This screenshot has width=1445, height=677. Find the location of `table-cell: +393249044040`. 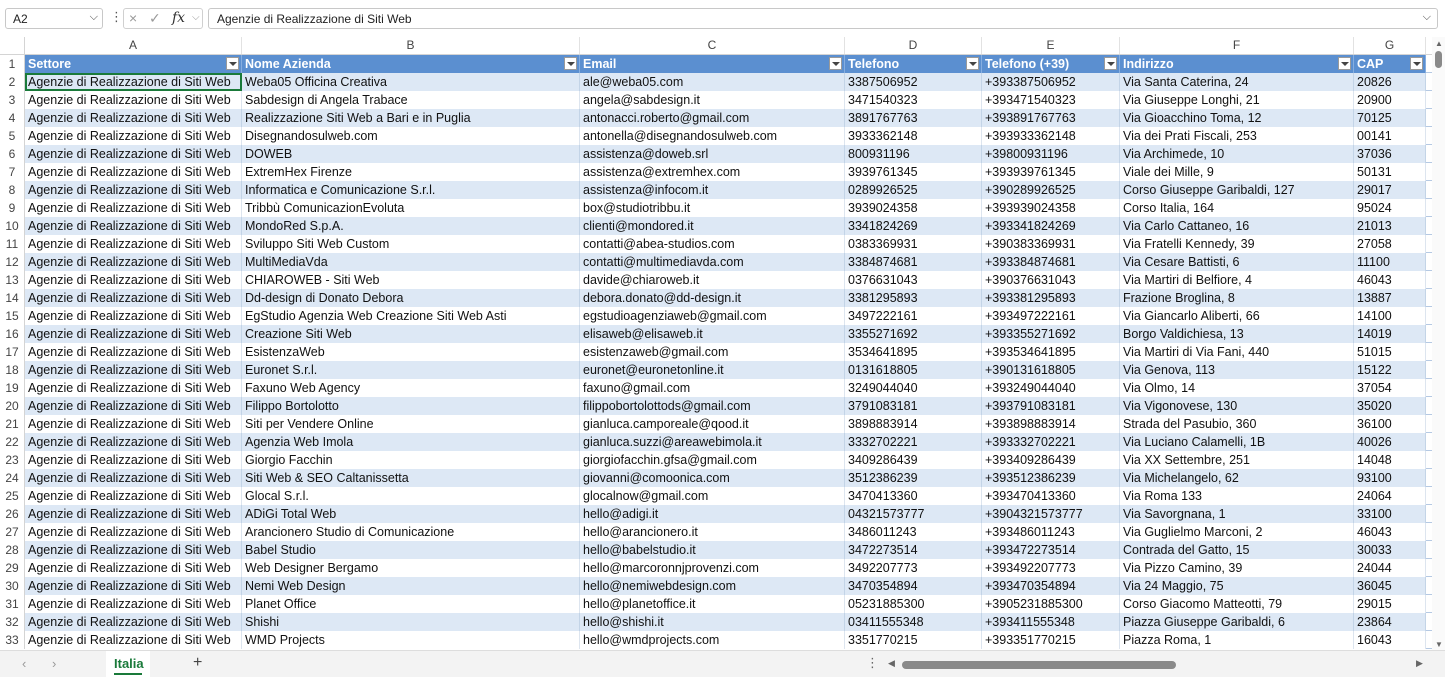

table-cell: +393249044040 is located at coordinates (1051, 388).